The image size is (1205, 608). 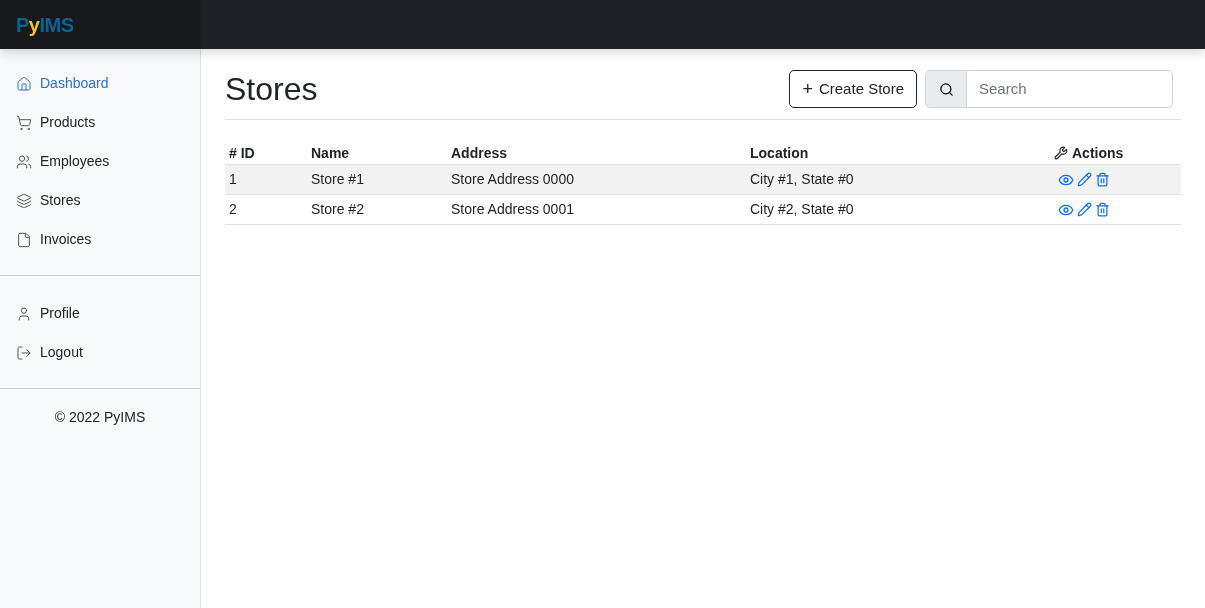 What do you see at coordinates (100, 122) in the screenshot?
I see `sidebar-item: Products` at bounding box center [100, 122].